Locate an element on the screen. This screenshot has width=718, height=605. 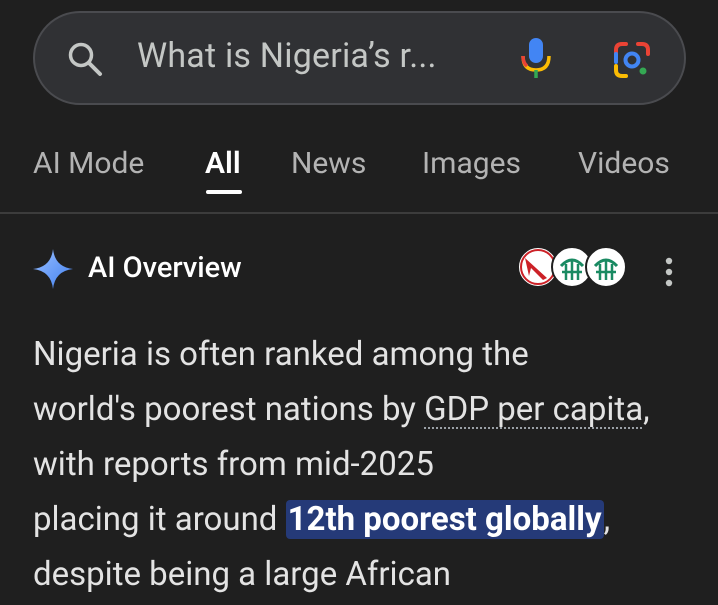
gdp-per-capita-link: GDP per capita is located at coordinates (533, 409).